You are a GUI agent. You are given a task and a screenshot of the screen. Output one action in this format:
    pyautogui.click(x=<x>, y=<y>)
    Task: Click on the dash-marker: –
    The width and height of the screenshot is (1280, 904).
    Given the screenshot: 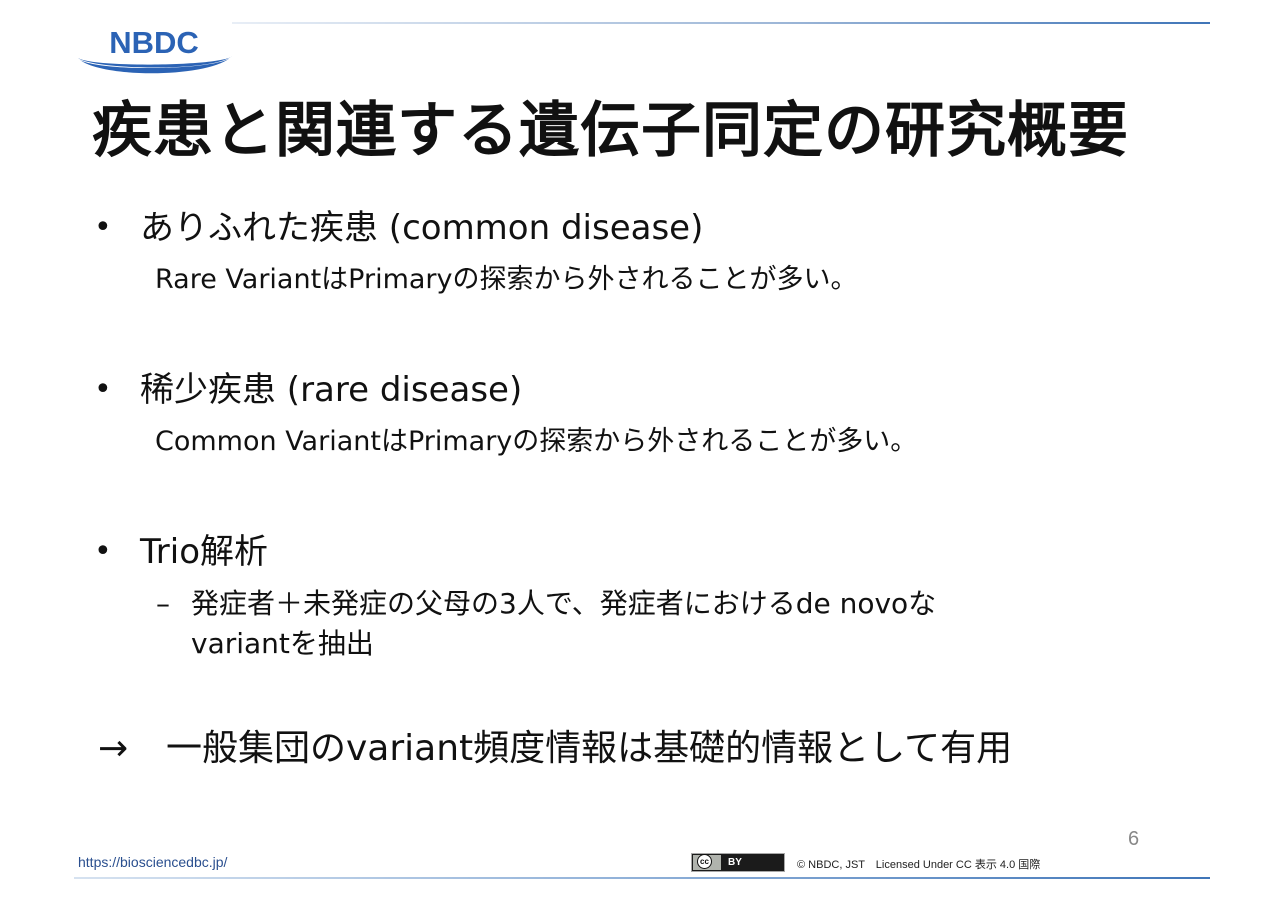 What is the action you would take?
    pyautogui.click(x=163, y=603)
    